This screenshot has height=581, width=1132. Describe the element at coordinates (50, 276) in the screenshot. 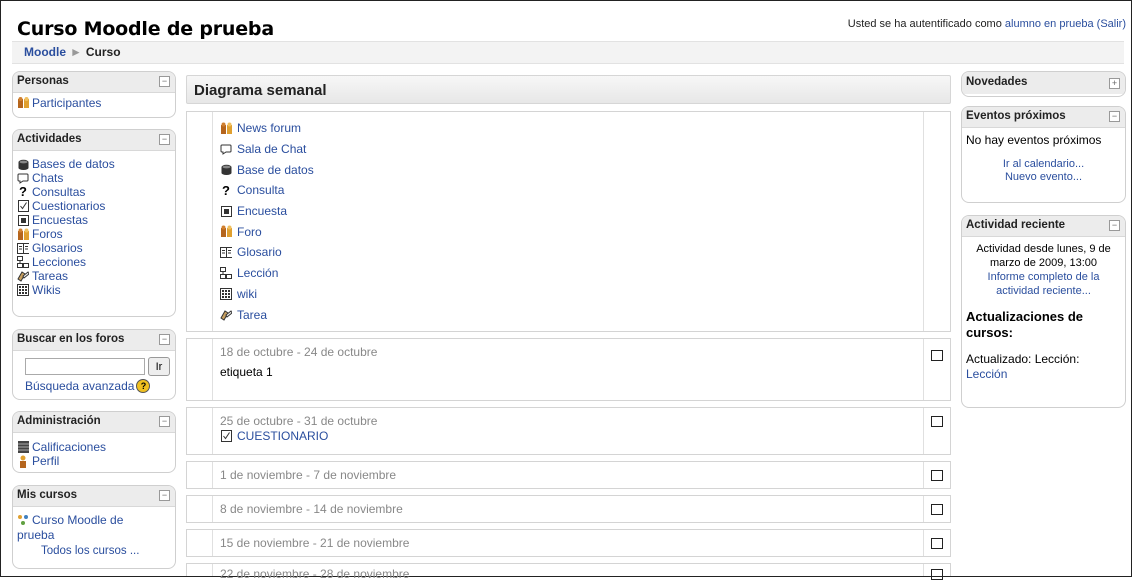

I see `activity-label: Tareas` at that location.